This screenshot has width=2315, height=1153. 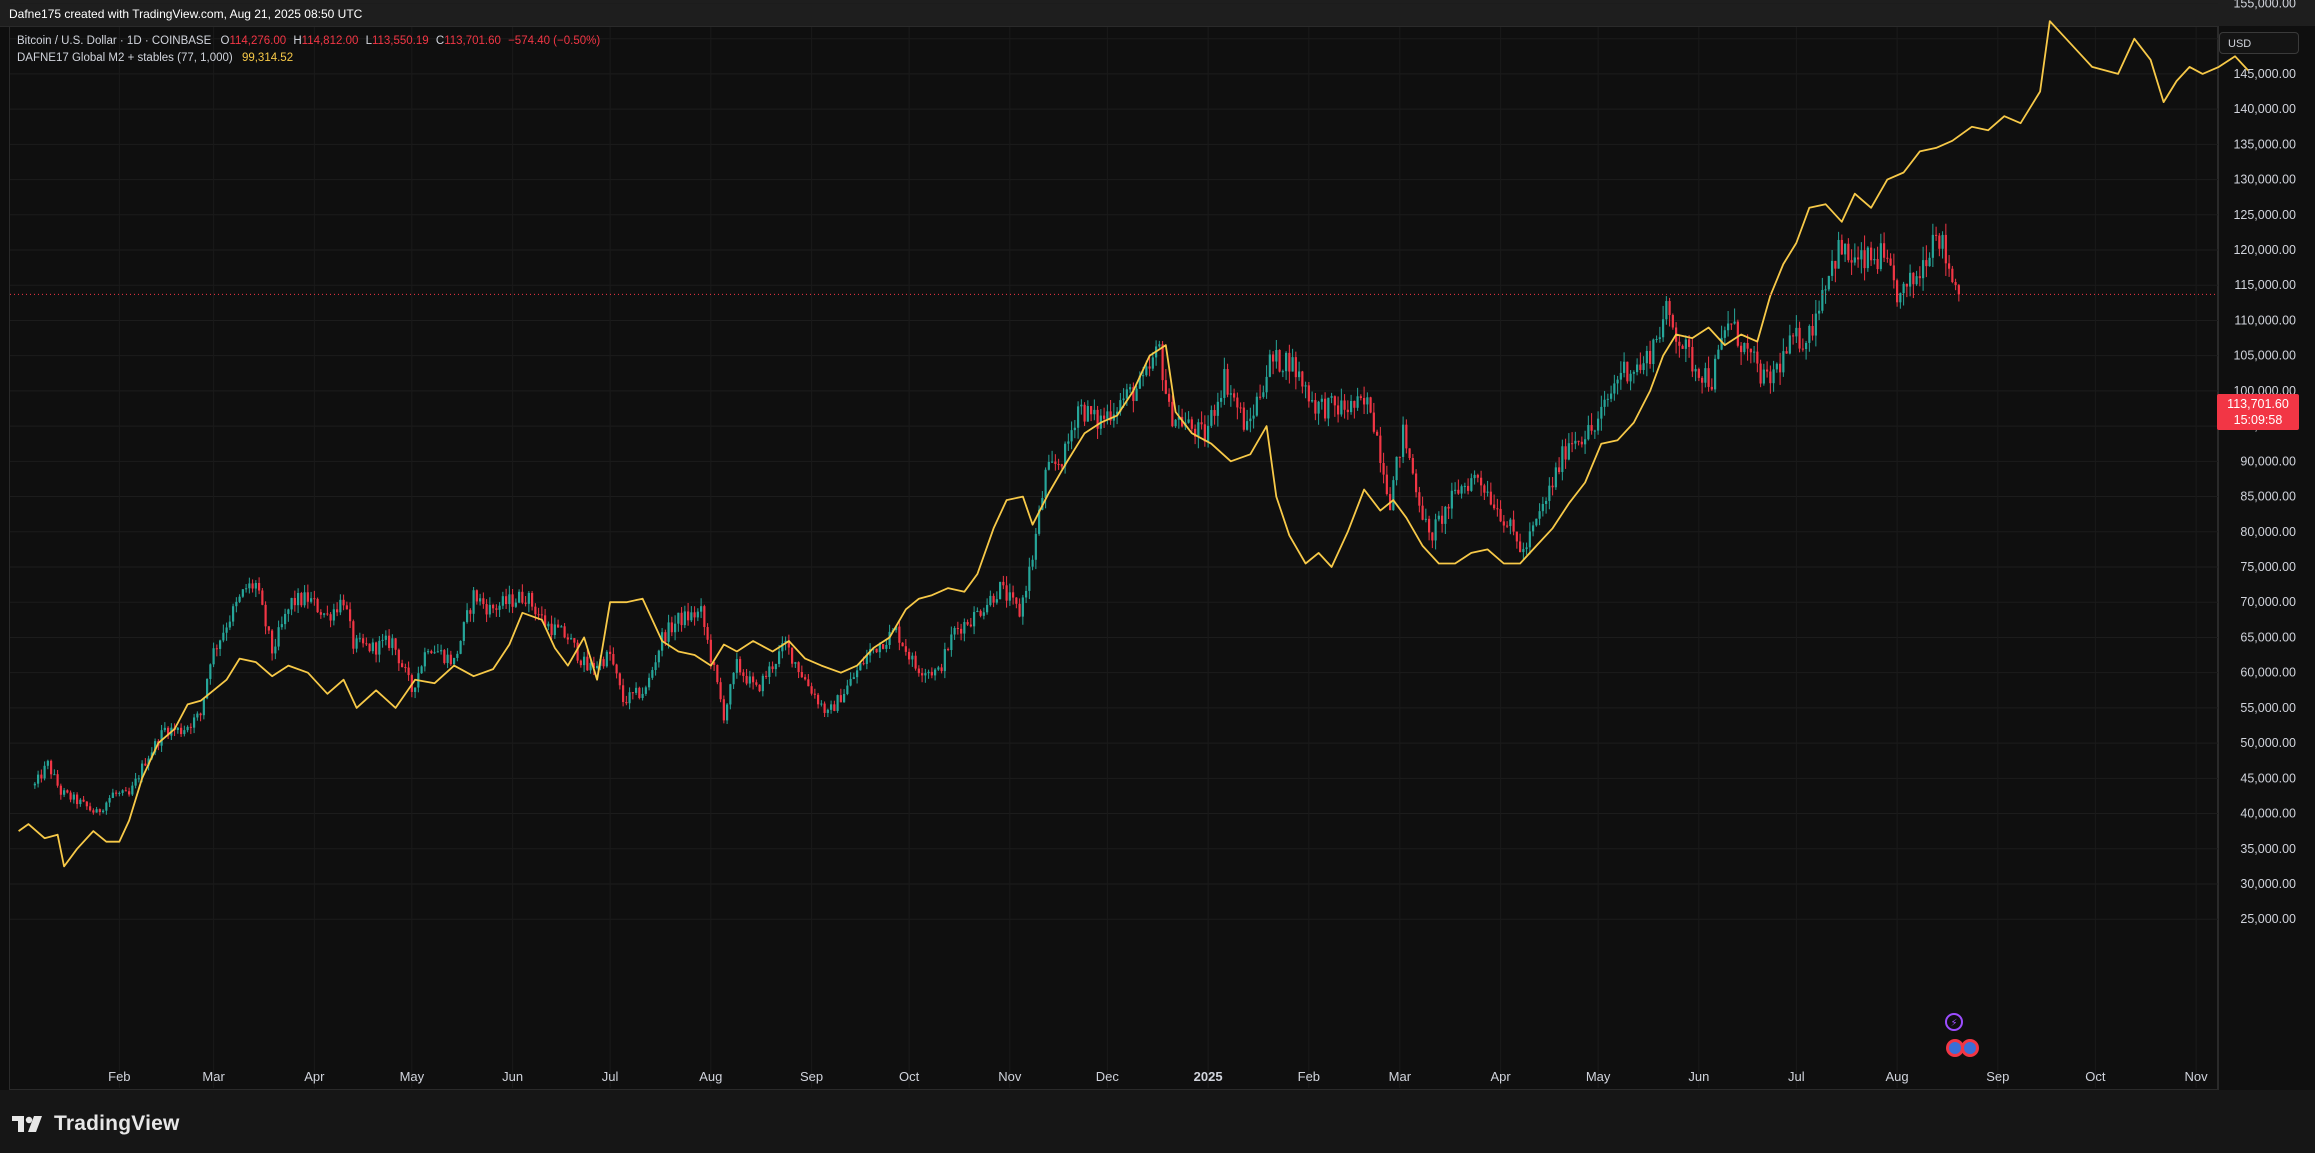 I want to click on footer-bar, so click(x=1157, y=1121).